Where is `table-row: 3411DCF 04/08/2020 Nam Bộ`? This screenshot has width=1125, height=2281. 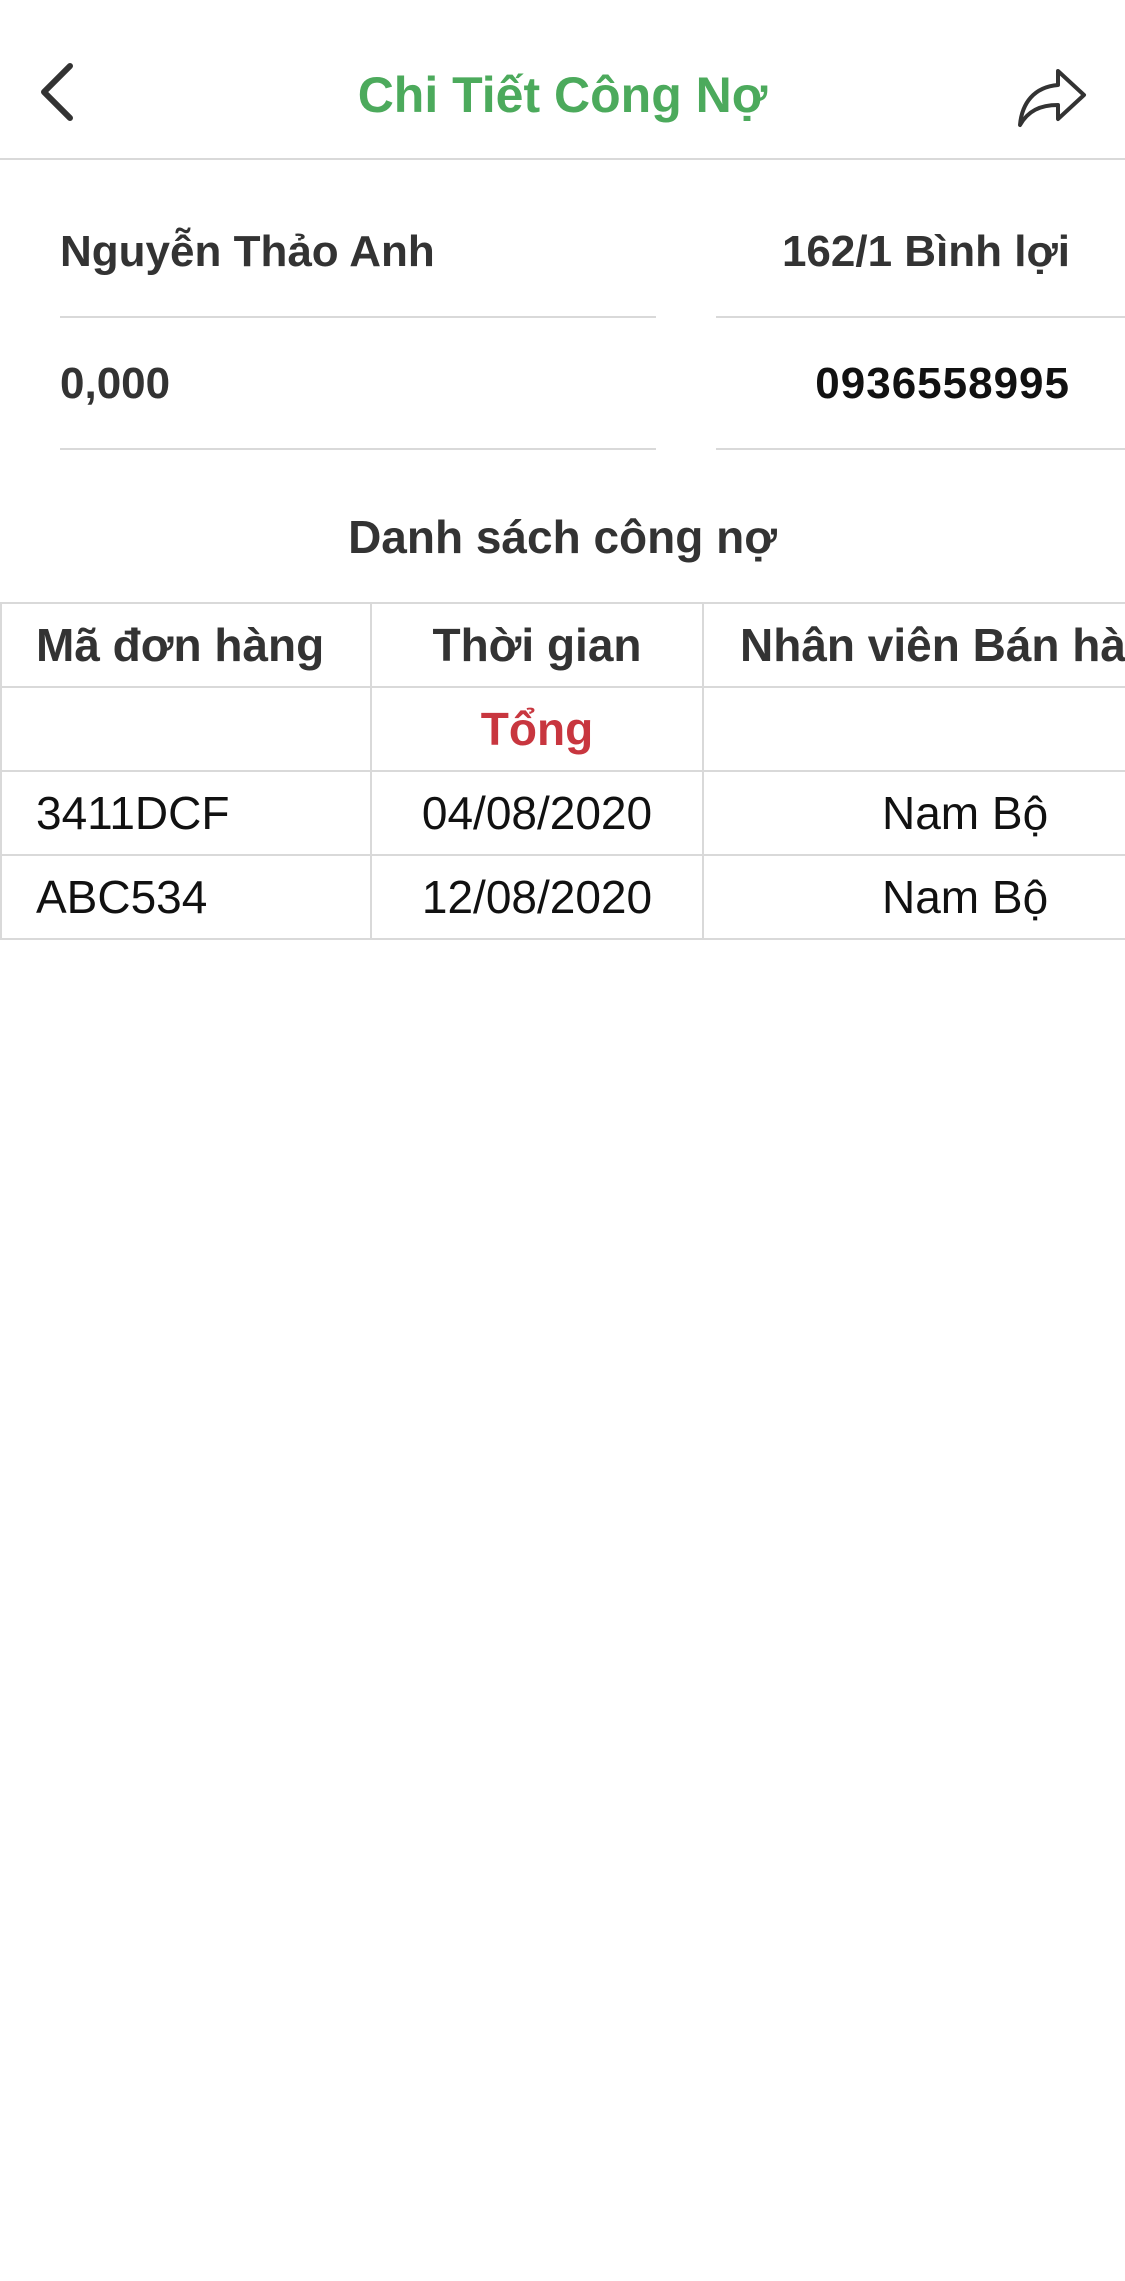 table-row: 3411DCF 04/08/2020 Nam Bộ is located at coordinates (562, 813).